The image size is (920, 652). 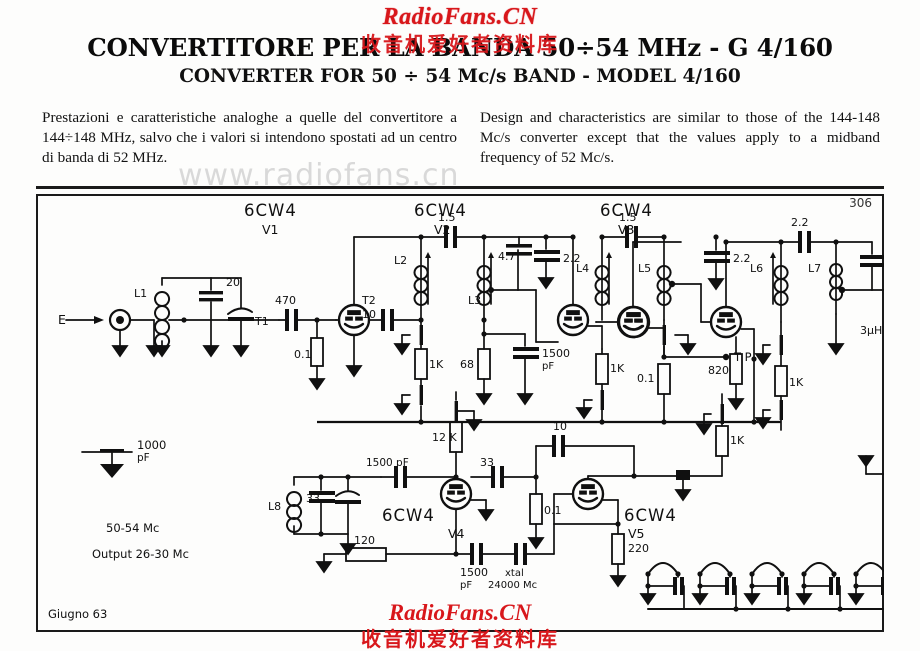 I want to click on value-res-12k-a: 12 K, so click(x=444, y=437).